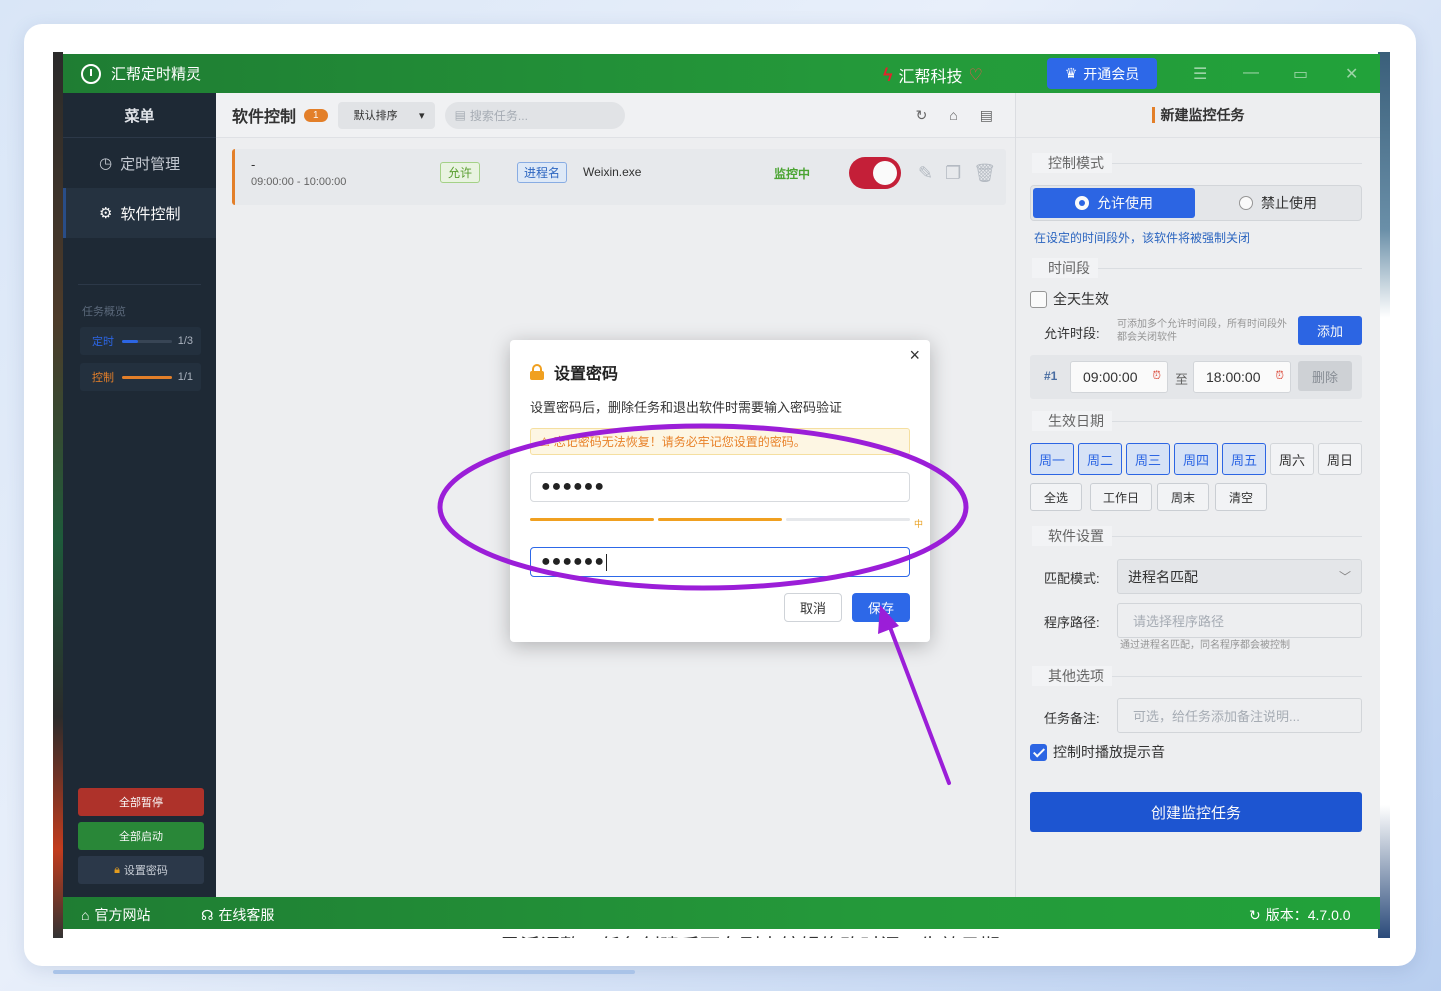  What do you see at coordinates (881, 607) in the screenshot?
I see `save-button: 保存` at bounding box center [881, 607].